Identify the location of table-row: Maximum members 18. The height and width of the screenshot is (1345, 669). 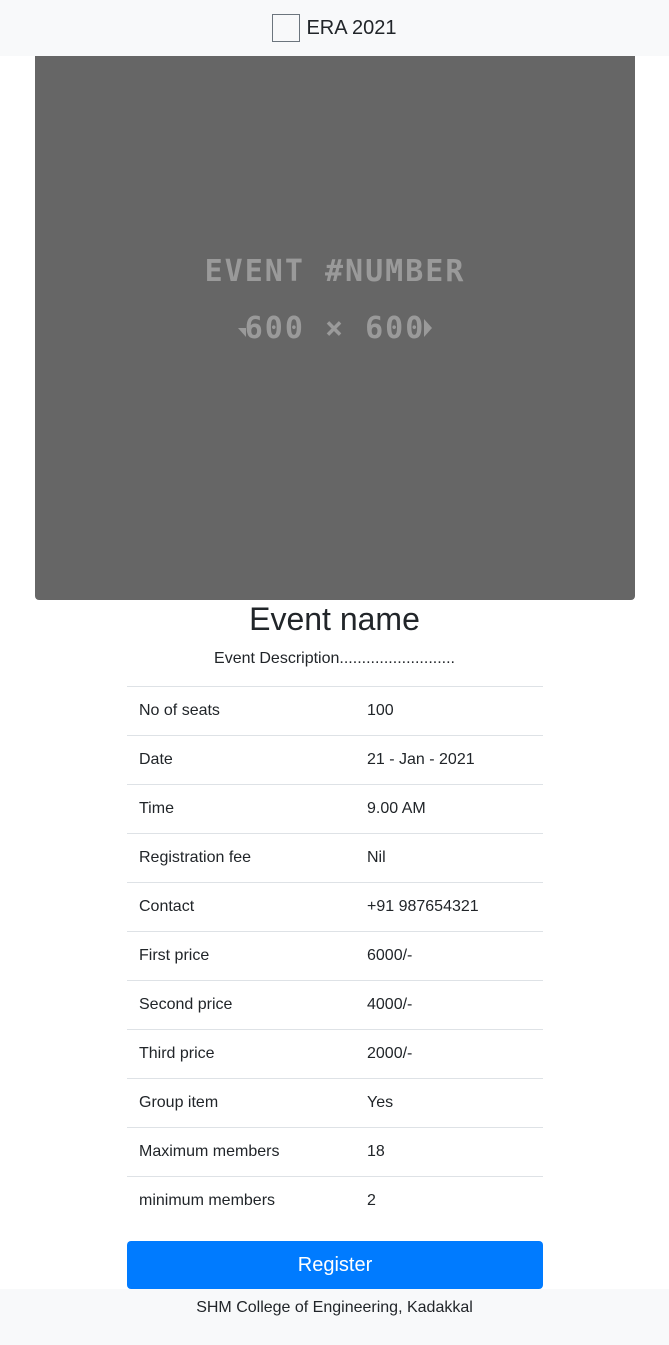
(335, 1152).